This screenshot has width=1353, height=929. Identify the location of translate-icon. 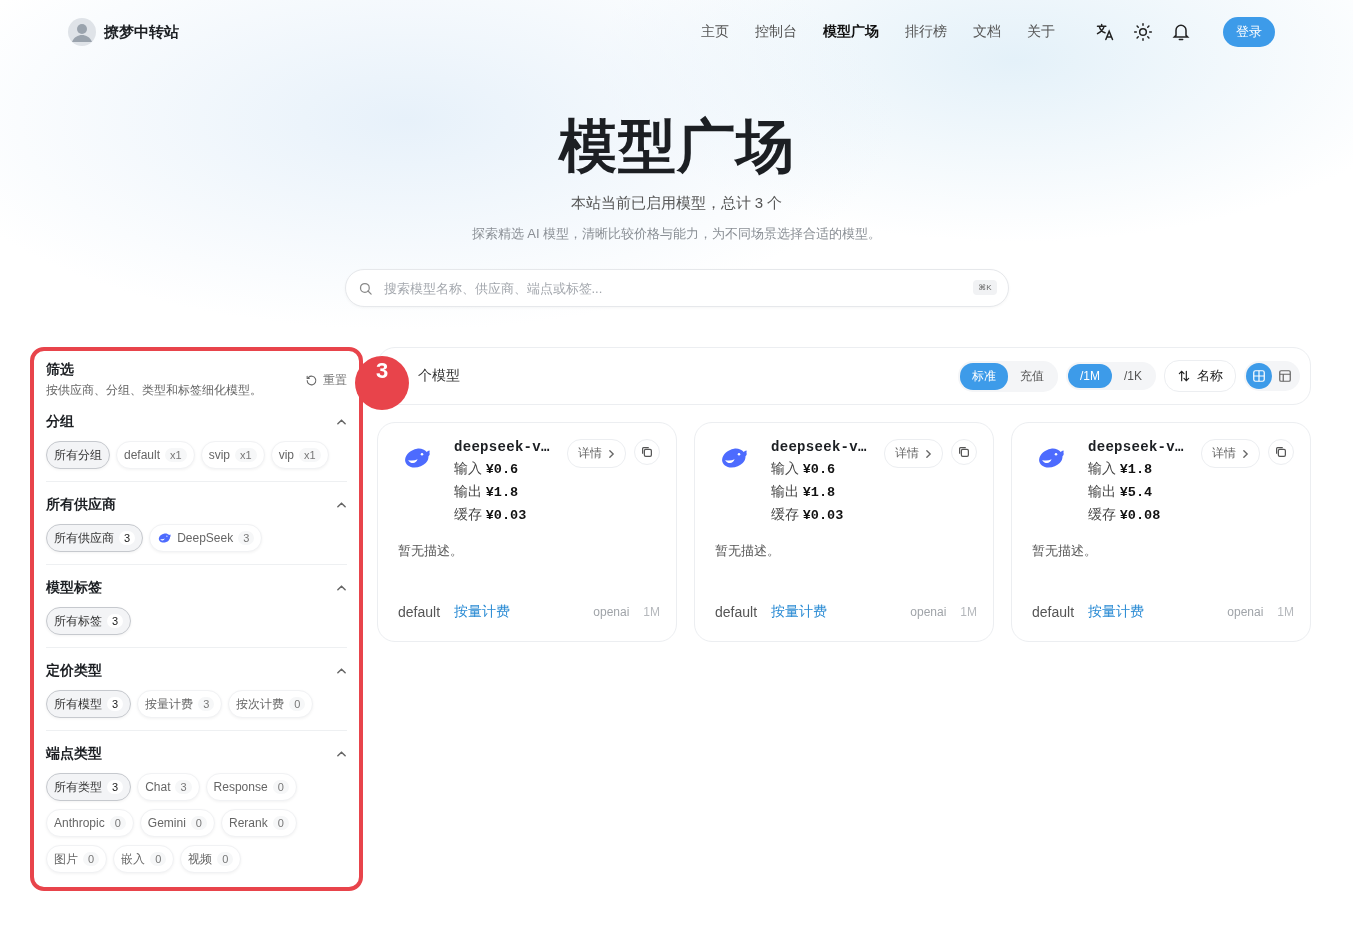
(1105, 32).